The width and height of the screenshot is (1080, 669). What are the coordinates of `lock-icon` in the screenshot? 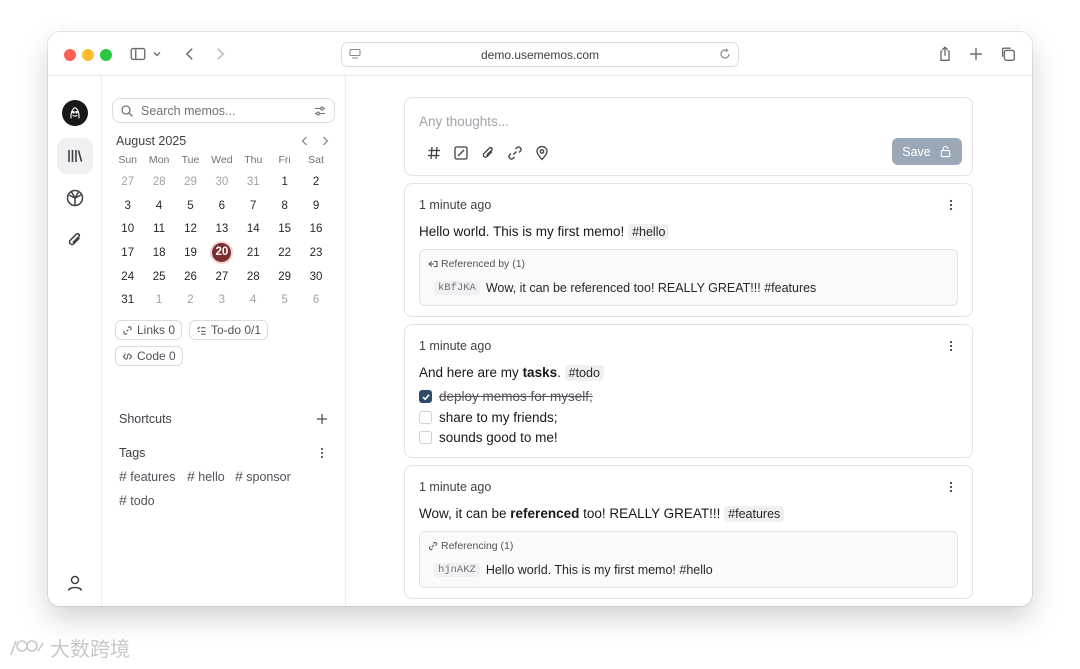 It's located at (945, 151).